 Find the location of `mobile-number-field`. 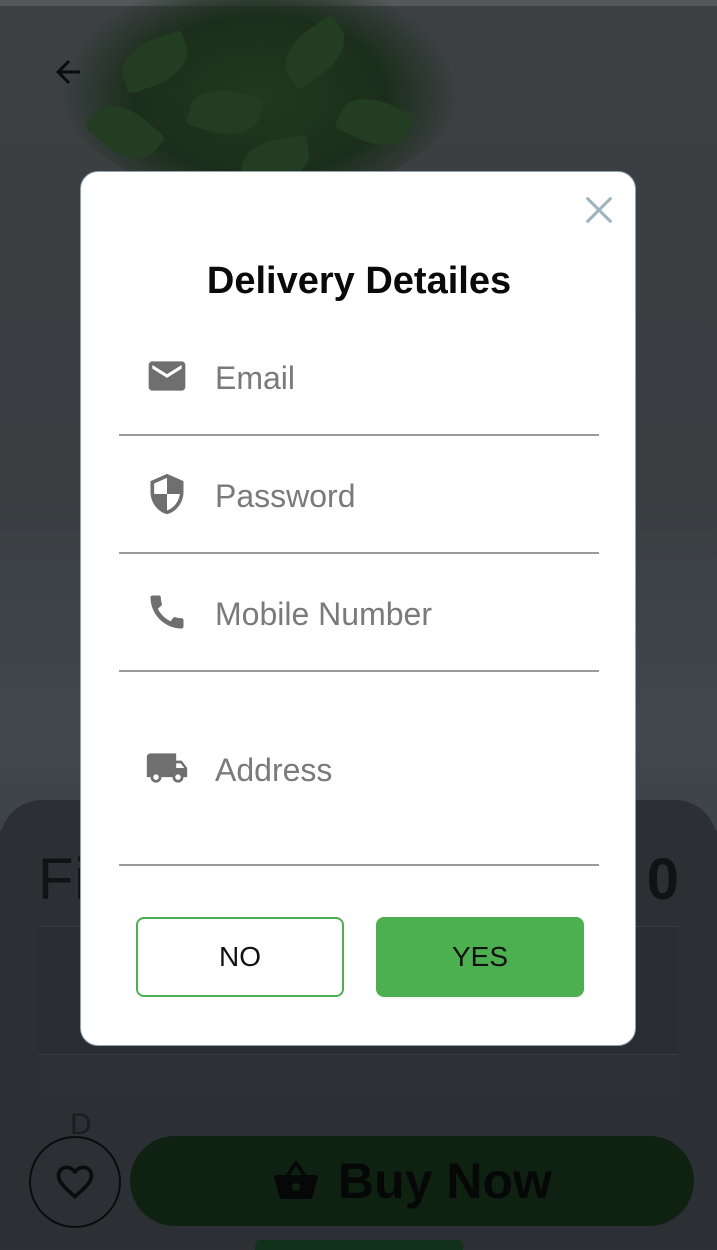

mobile-number-field is located at coordinates (359, 612).